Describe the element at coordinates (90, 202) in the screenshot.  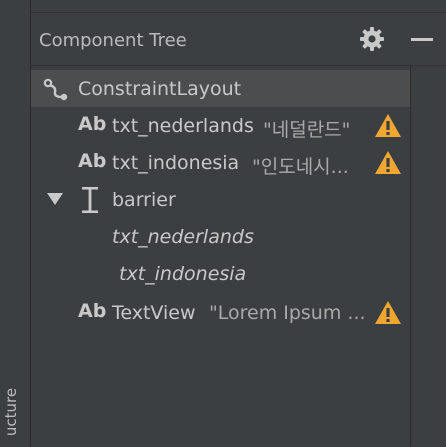
I see `barrier-icon` at that location.